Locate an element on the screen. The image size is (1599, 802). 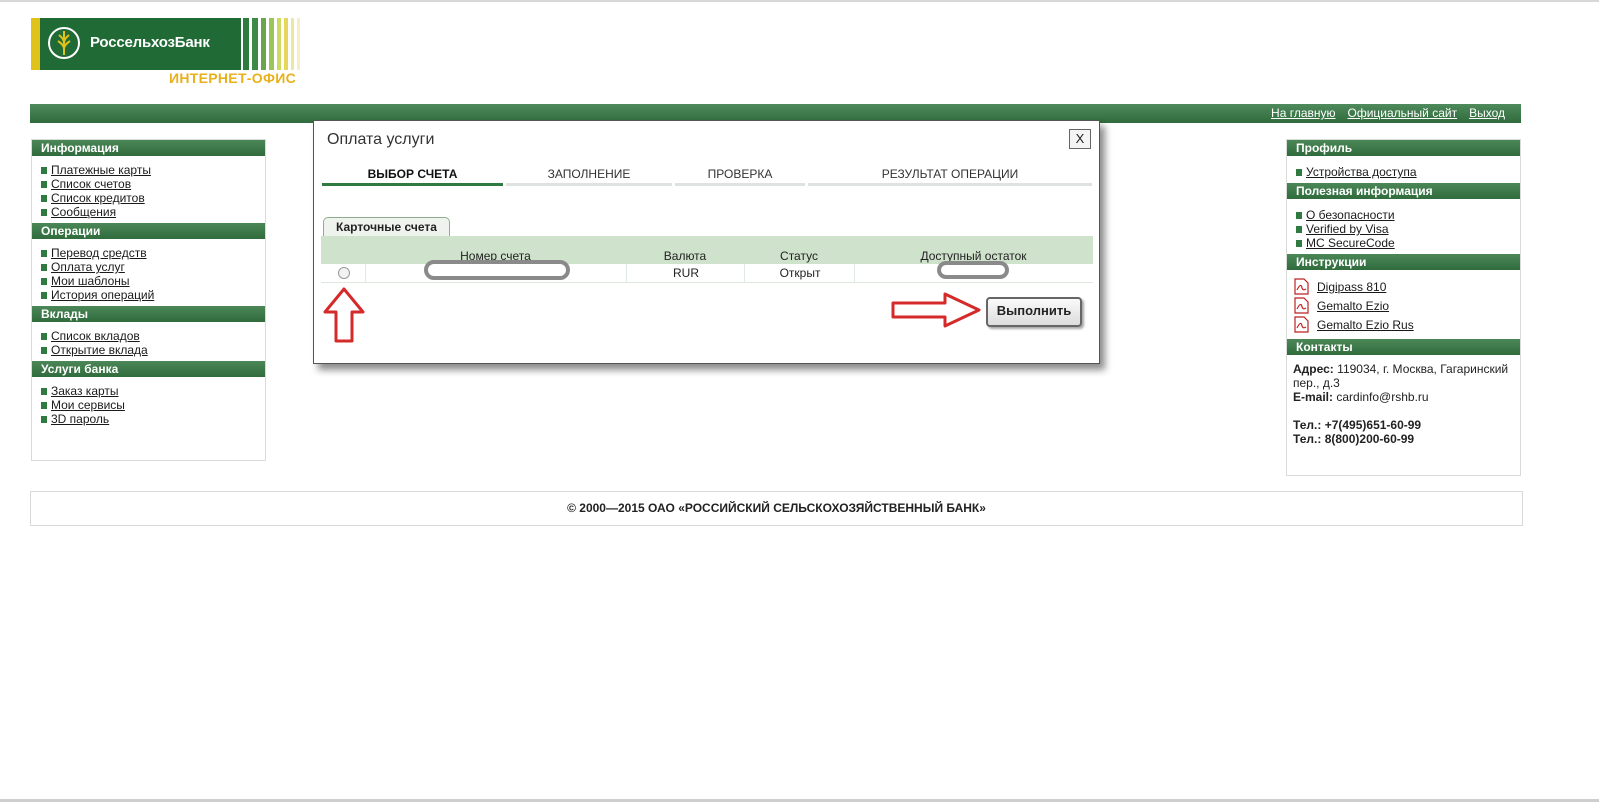
instruction-item: Gemalto Ezio Rus is located at coordinates (1405, 325).